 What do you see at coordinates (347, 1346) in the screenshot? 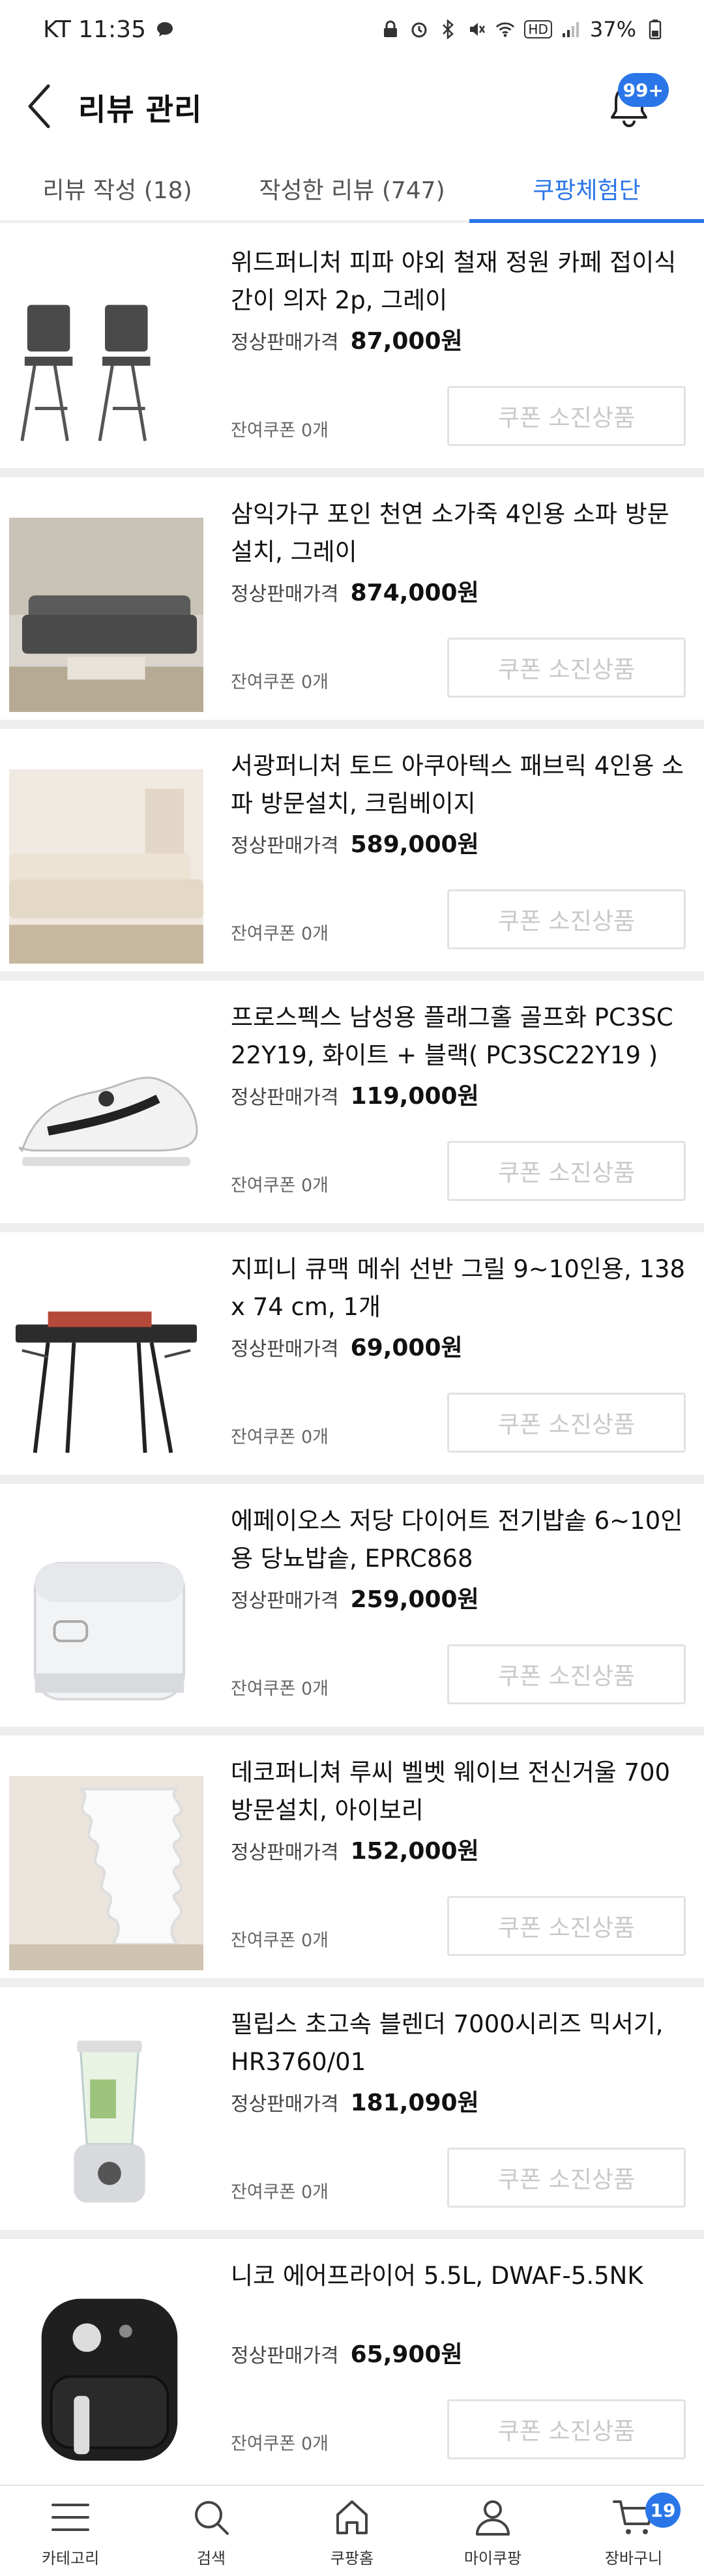
I see `product-price-row: 정상판매가격 69,000원` at bounding box center [347, 1346].